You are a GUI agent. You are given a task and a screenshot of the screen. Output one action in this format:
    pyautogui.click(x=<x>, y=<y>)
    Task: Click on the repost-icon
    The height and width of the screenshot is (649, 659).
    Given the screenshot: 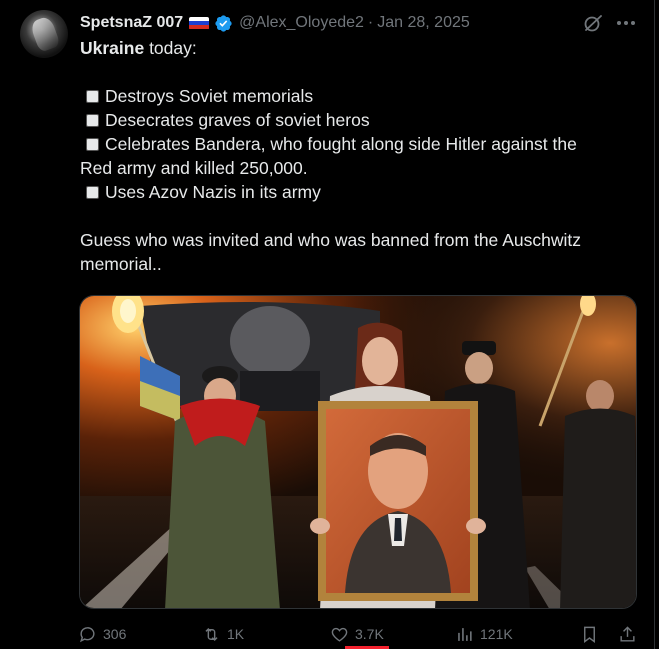 What is the action you would take?
    pyautogui.click(x=211, y=634)
    